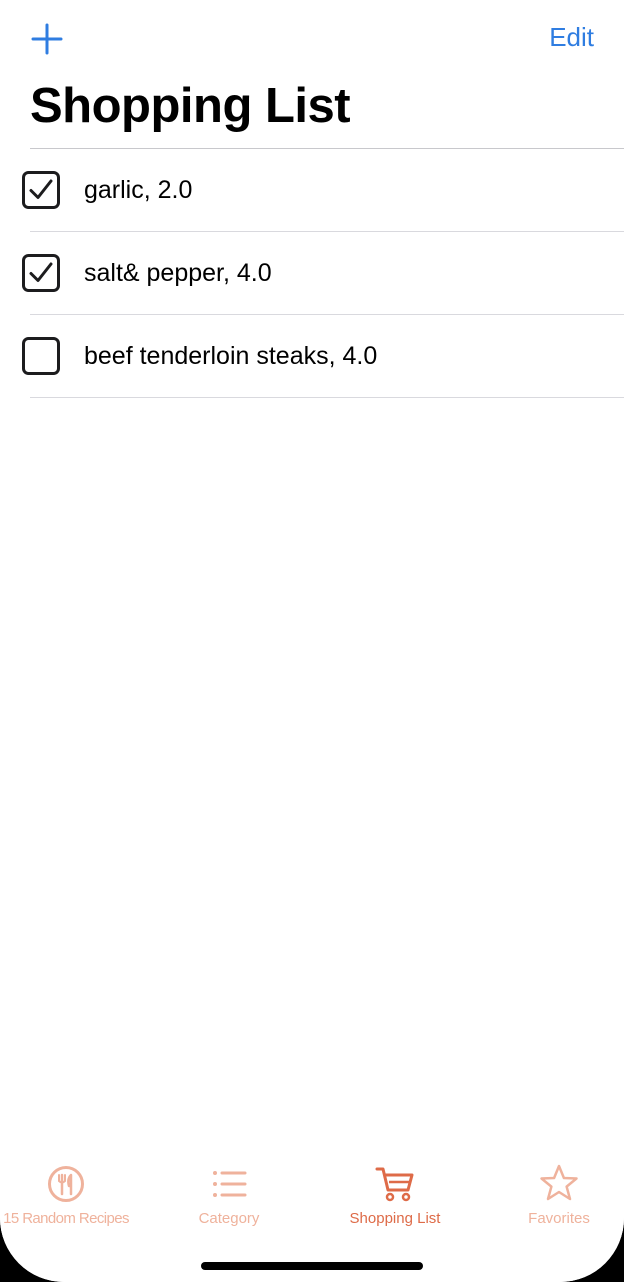 This screenshot has width=624, height=1282. I want to click on list-item: beef tenderloin steaks, 4.0, so click(312, 356).